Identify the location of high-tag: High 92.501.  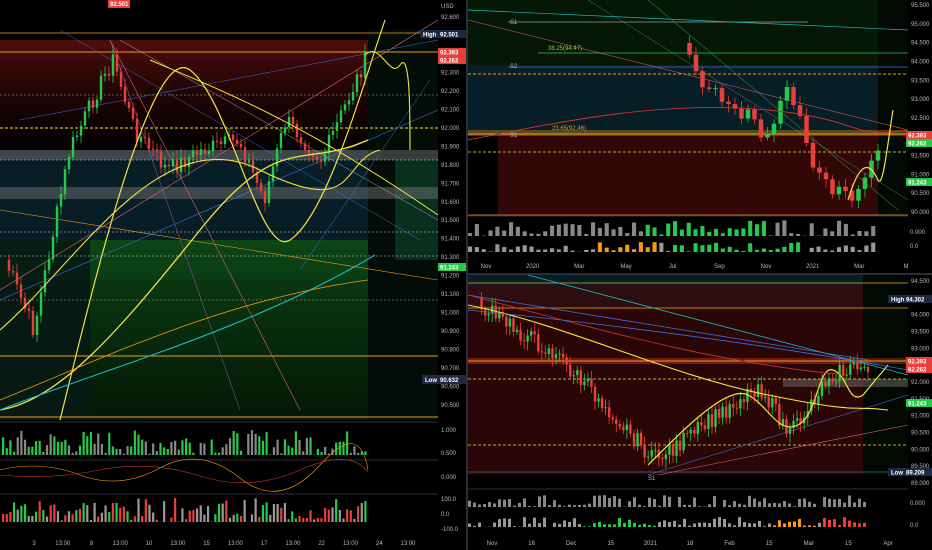
(443, 34).